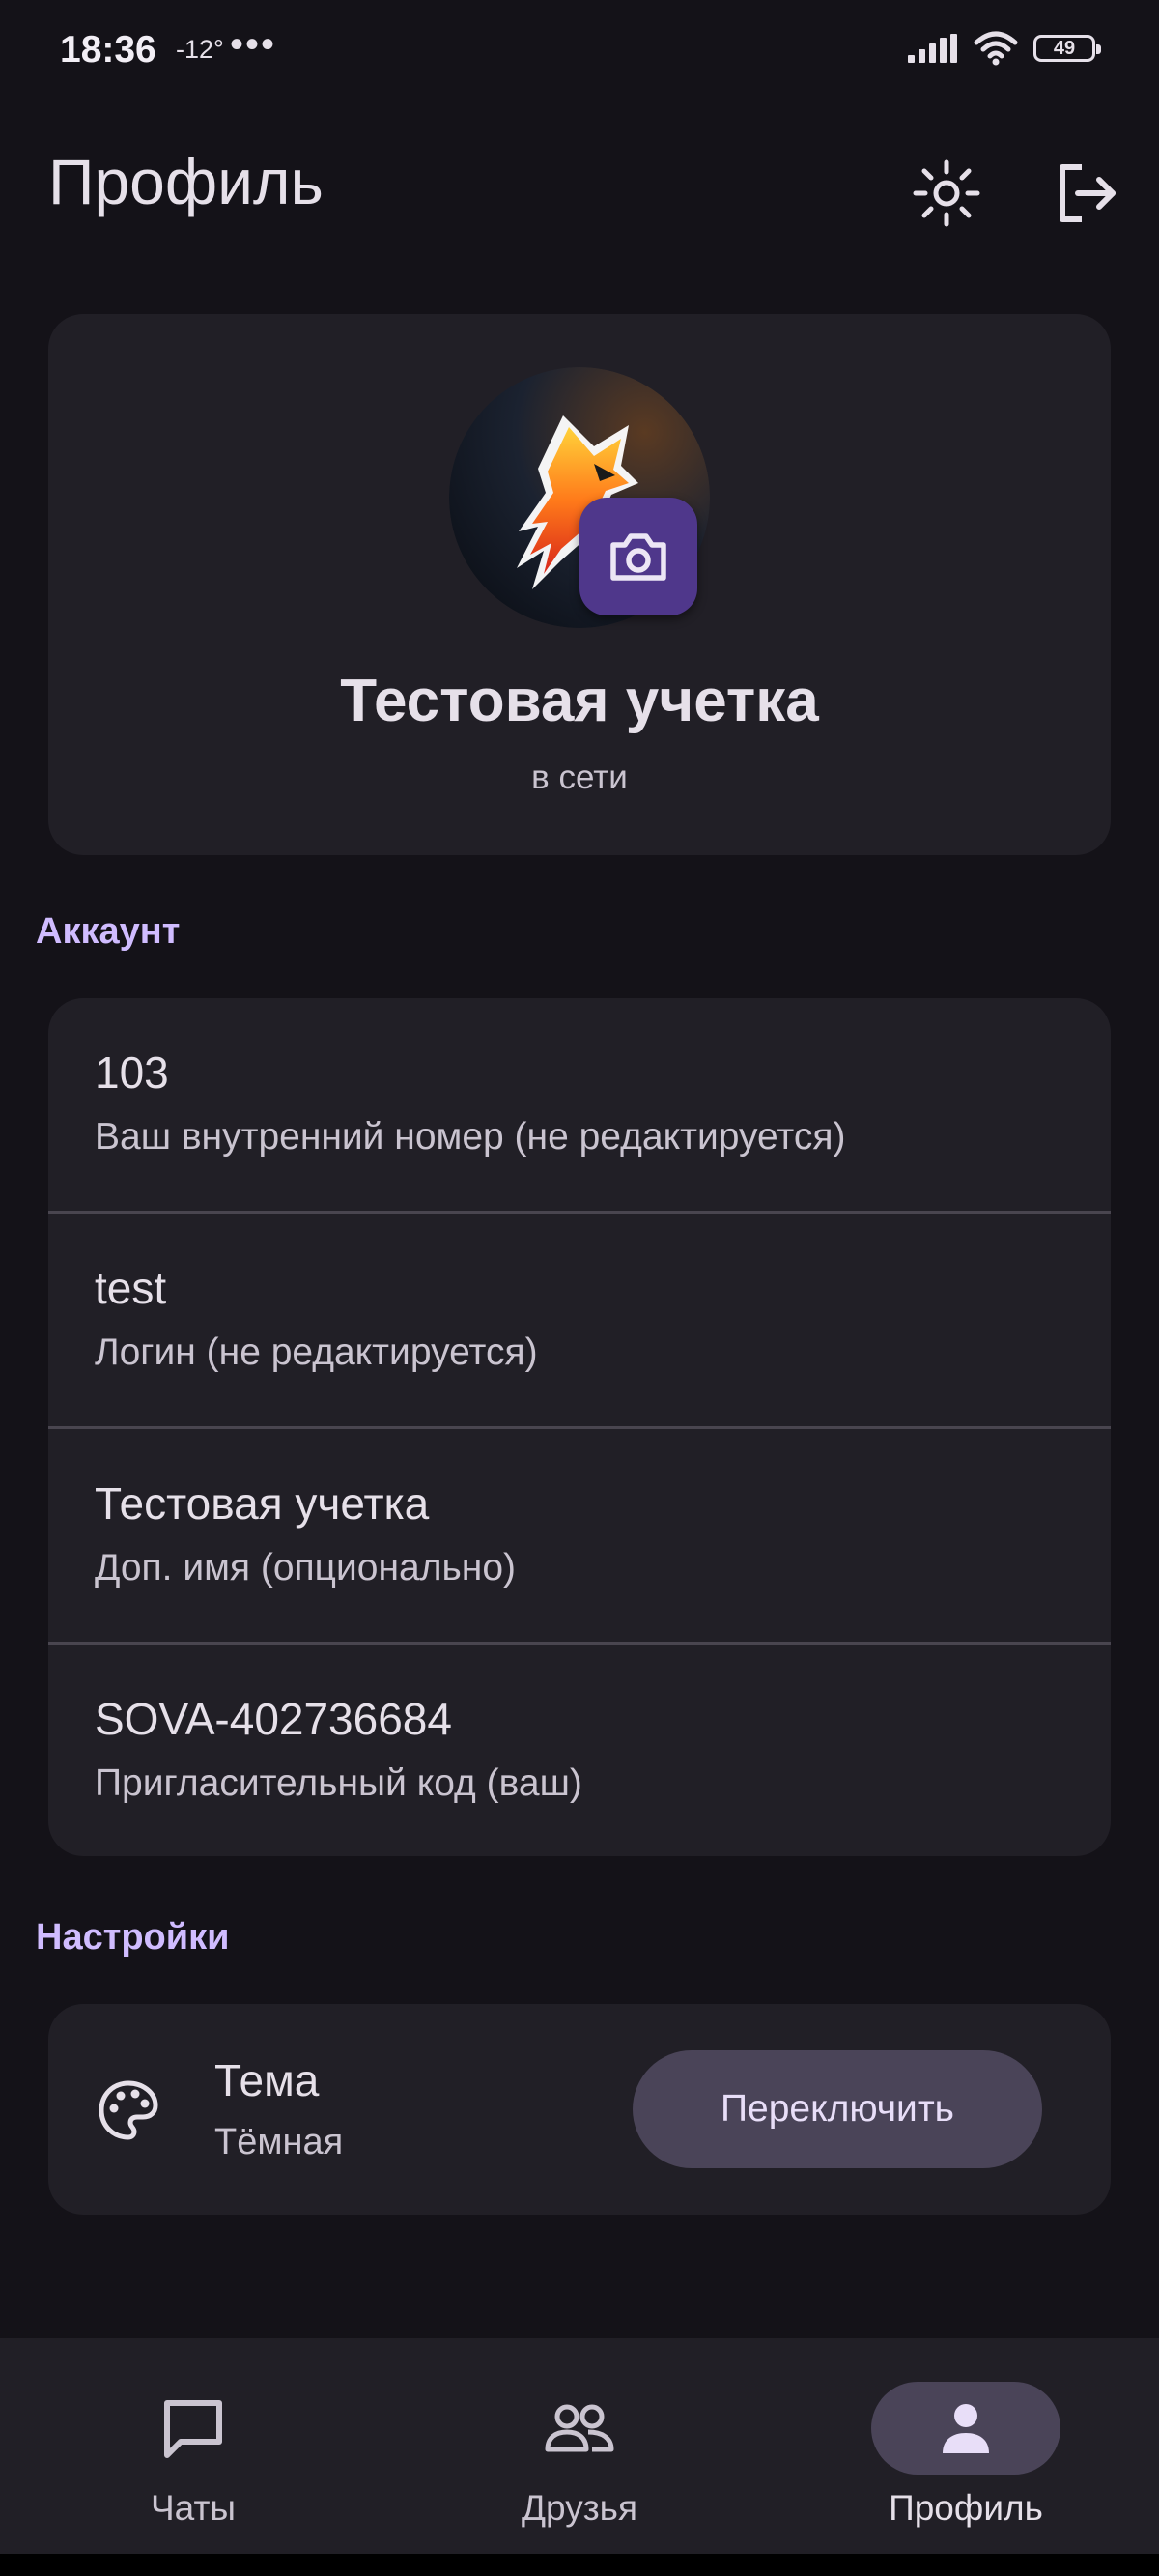  I want to click on theme-value: Тёмная, so click(279, 2142).